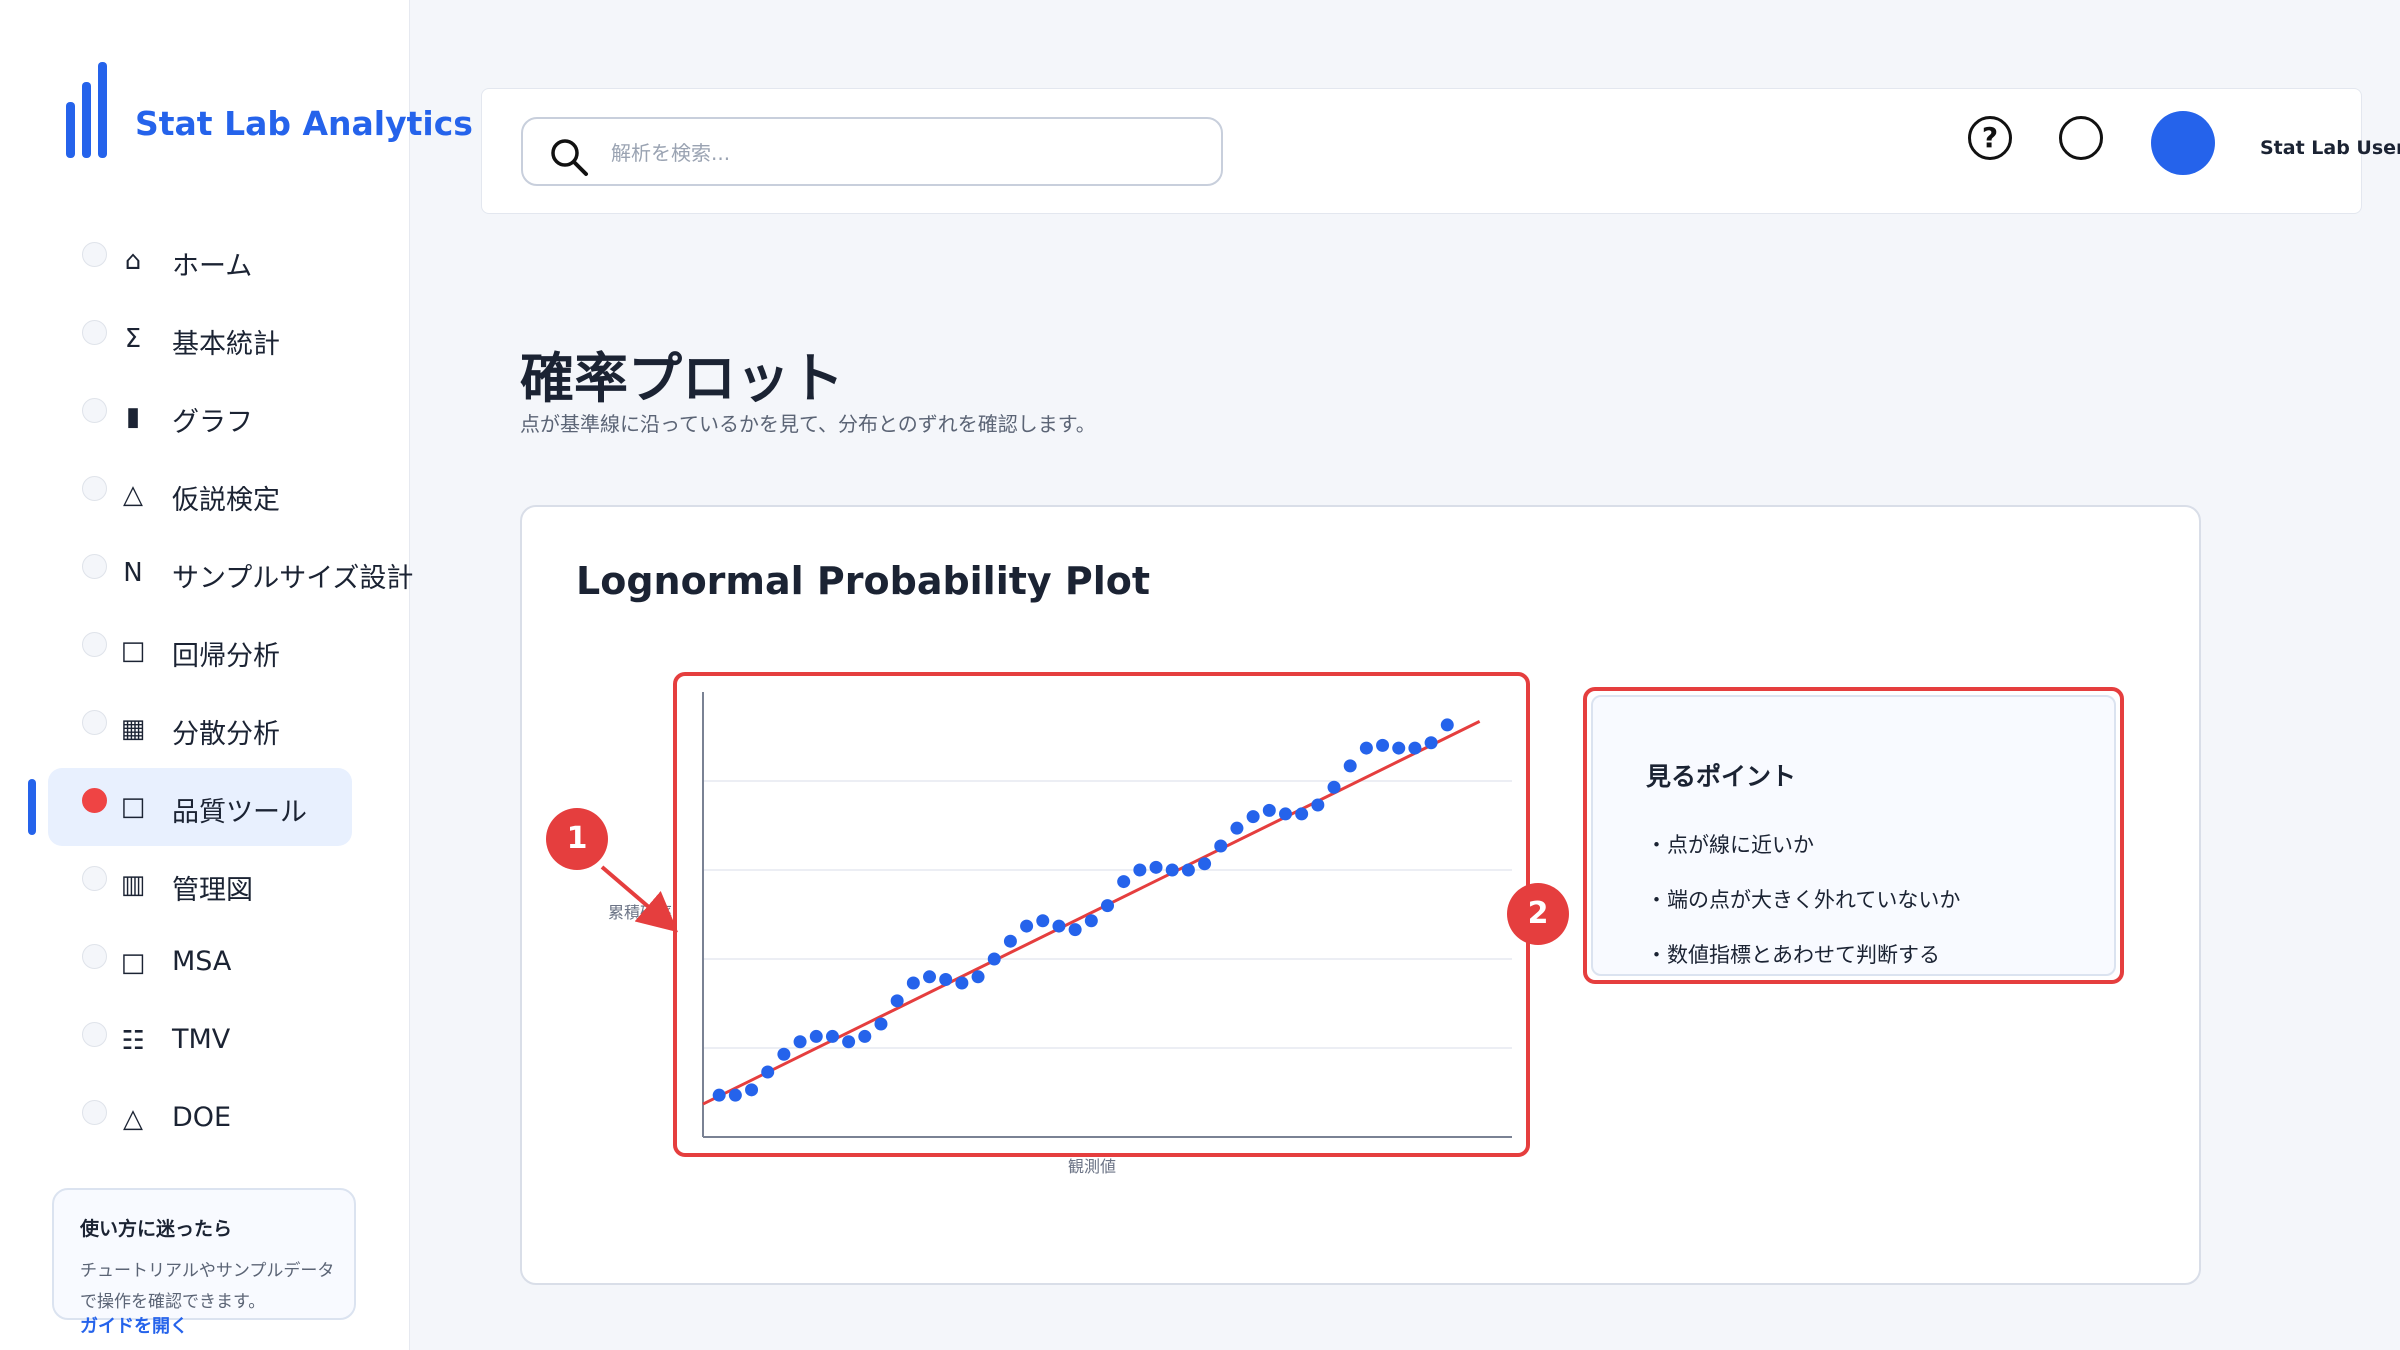  Describe the element at coordinates (2330, 148) in the screenshot. I see `username: Stat Lab User` at that location.